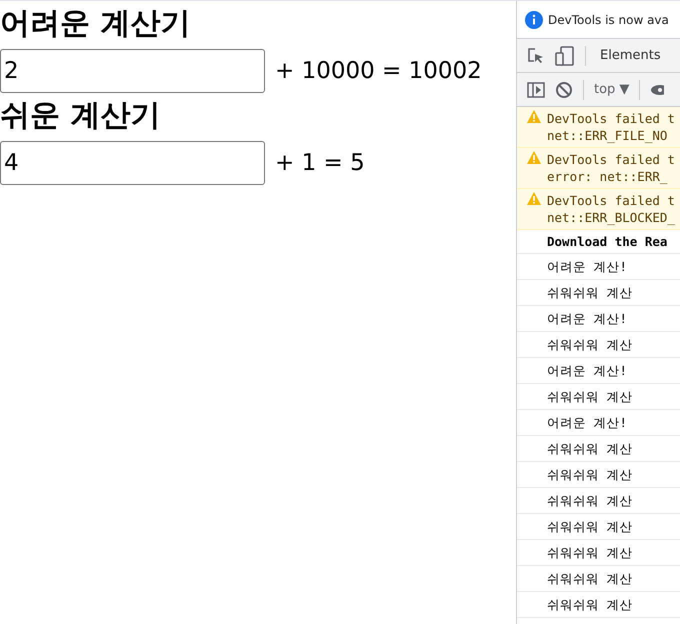  What do you see at coordinates (608, 19) in the screenshot?
I see `banner-text: DevTools is now ava` at bounding box center [608, 19].